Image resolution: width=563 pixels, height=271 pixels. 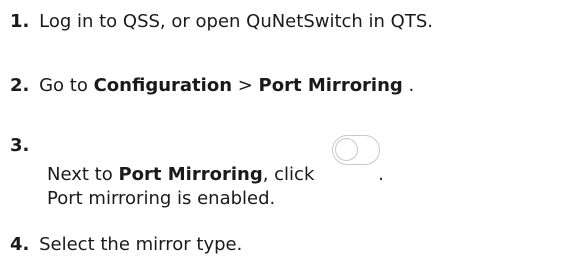 I want to click on step-number: 2., so click(x=20, y=85).